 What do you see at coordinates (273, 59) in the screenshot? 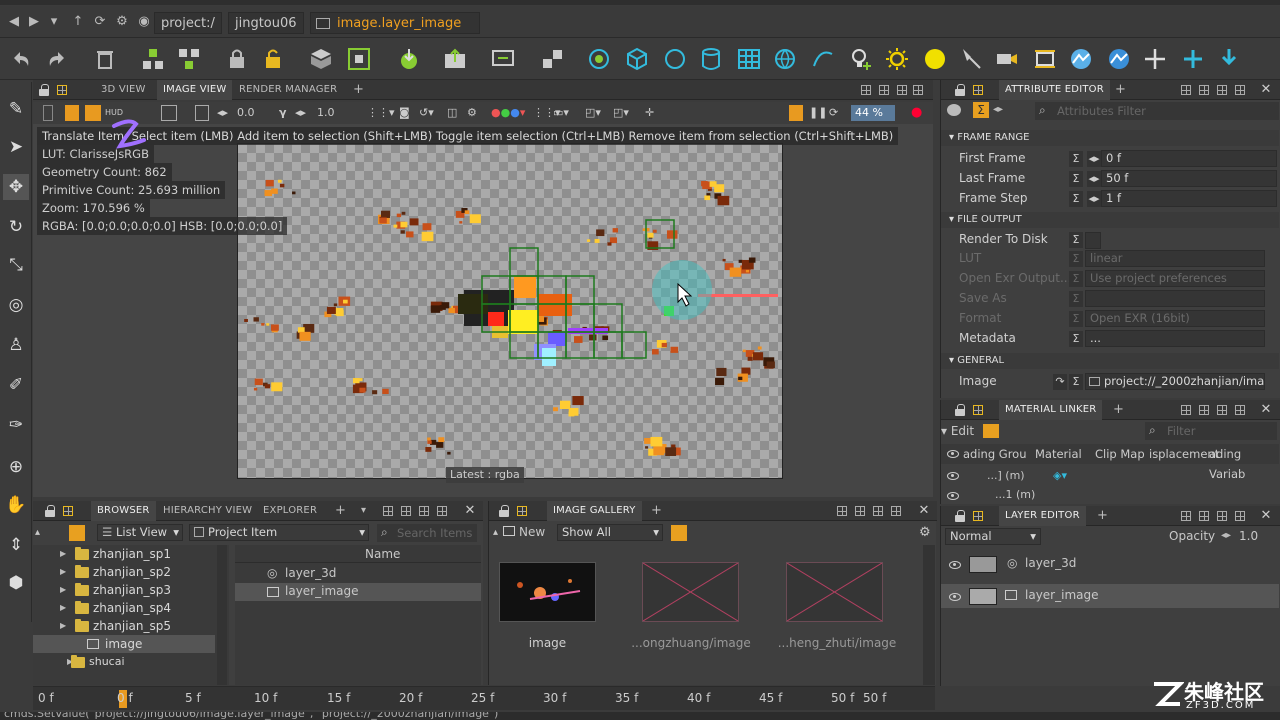
I see `unlock-icon` at bounding box center [273, 59].